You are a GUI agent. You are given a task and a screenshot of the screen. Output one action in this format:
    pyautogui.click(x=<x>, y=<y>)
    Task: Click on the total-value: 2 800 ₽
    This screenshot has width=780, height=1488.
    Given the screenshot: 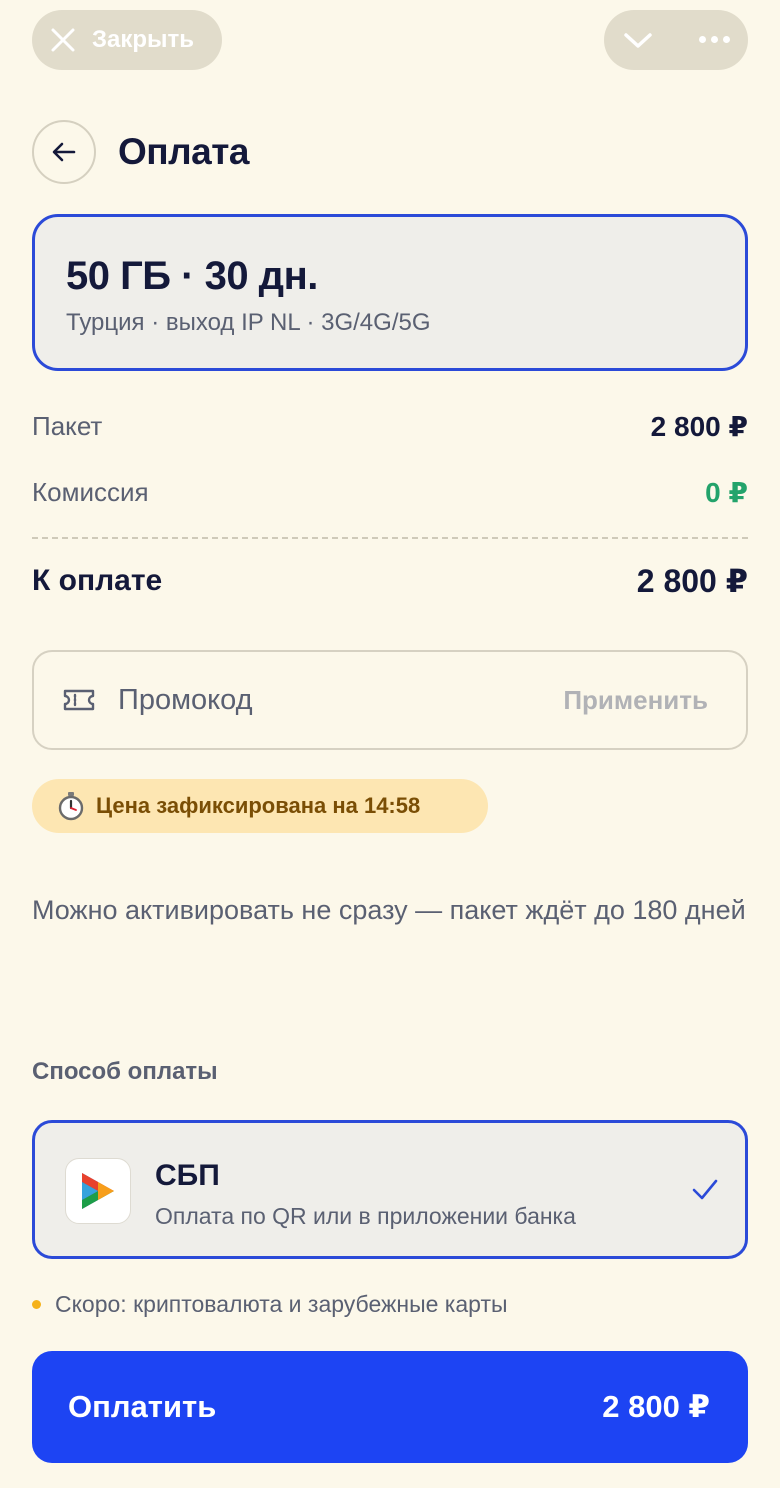 What is the action you would take?
    pyautogui.click(x=692, y=581)
    